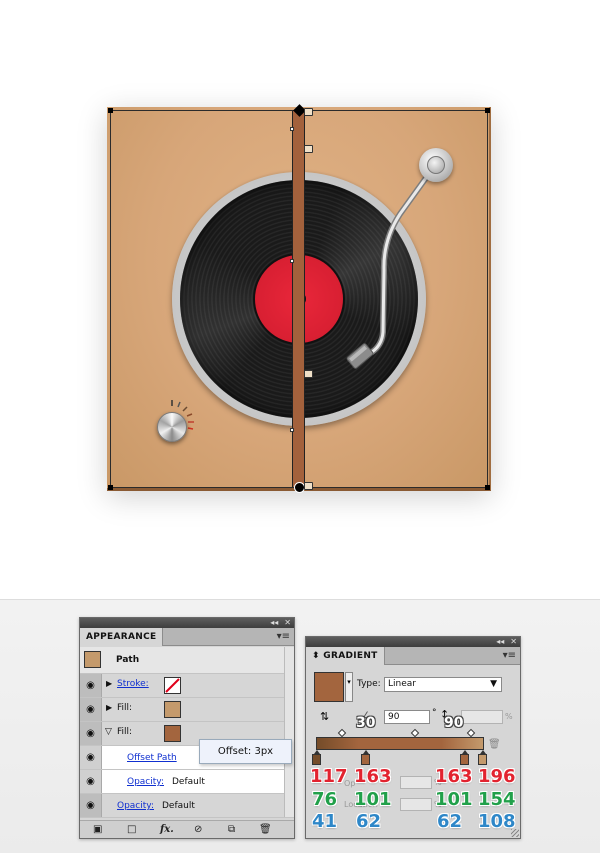 Image resolution: width=600 pixels, height=853 pixels. What do you see at coordinates (131, 829) in the screenshot?
I see `add-fill-icon: □` at bounding box center [131, 829].